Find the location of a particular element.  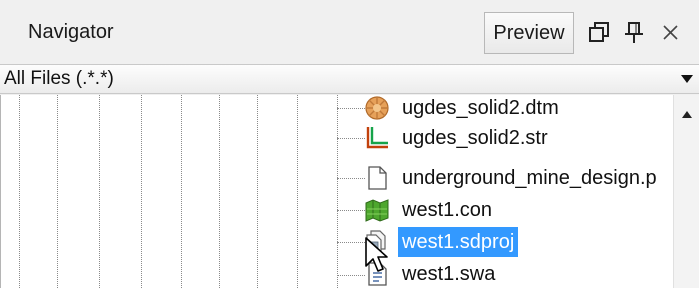

str-file-icon is located at coordinates (377, 138).